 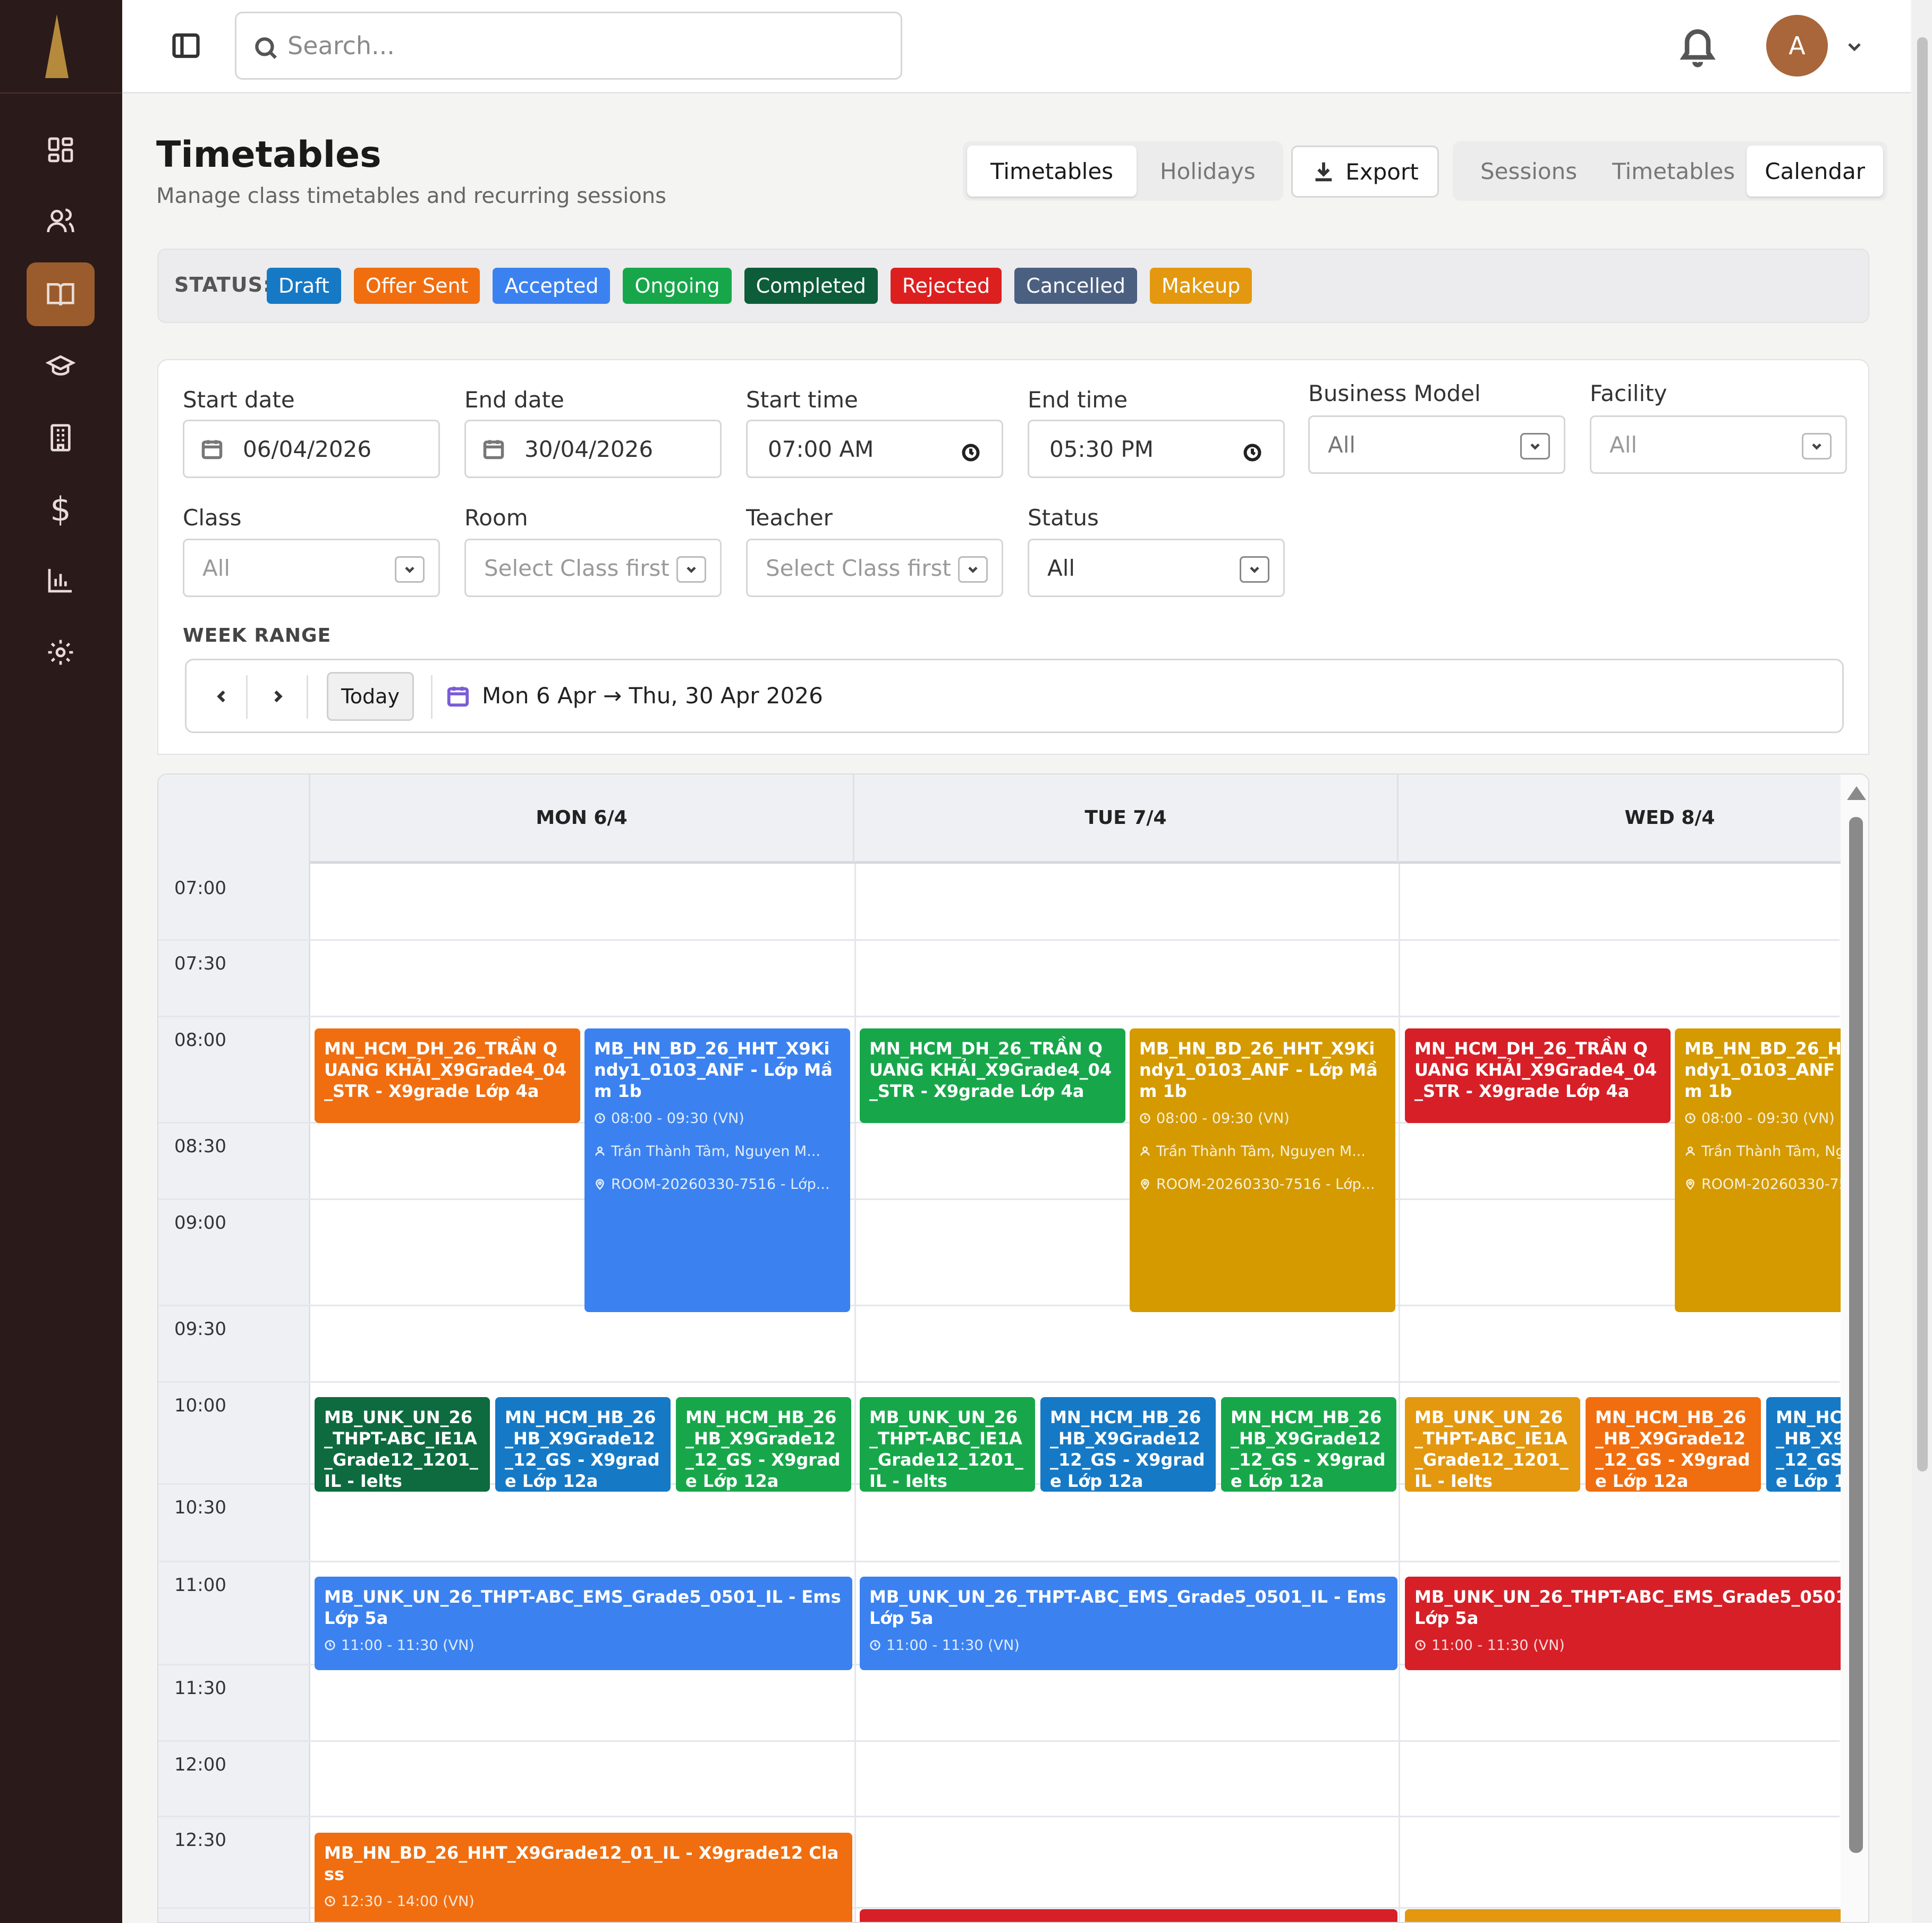 What do you see at coordinates (1641, 1646) in the screenshot?
I see `event-time: 11:00 - 11:30 (VN)` at bounding box center [1641, 1646].